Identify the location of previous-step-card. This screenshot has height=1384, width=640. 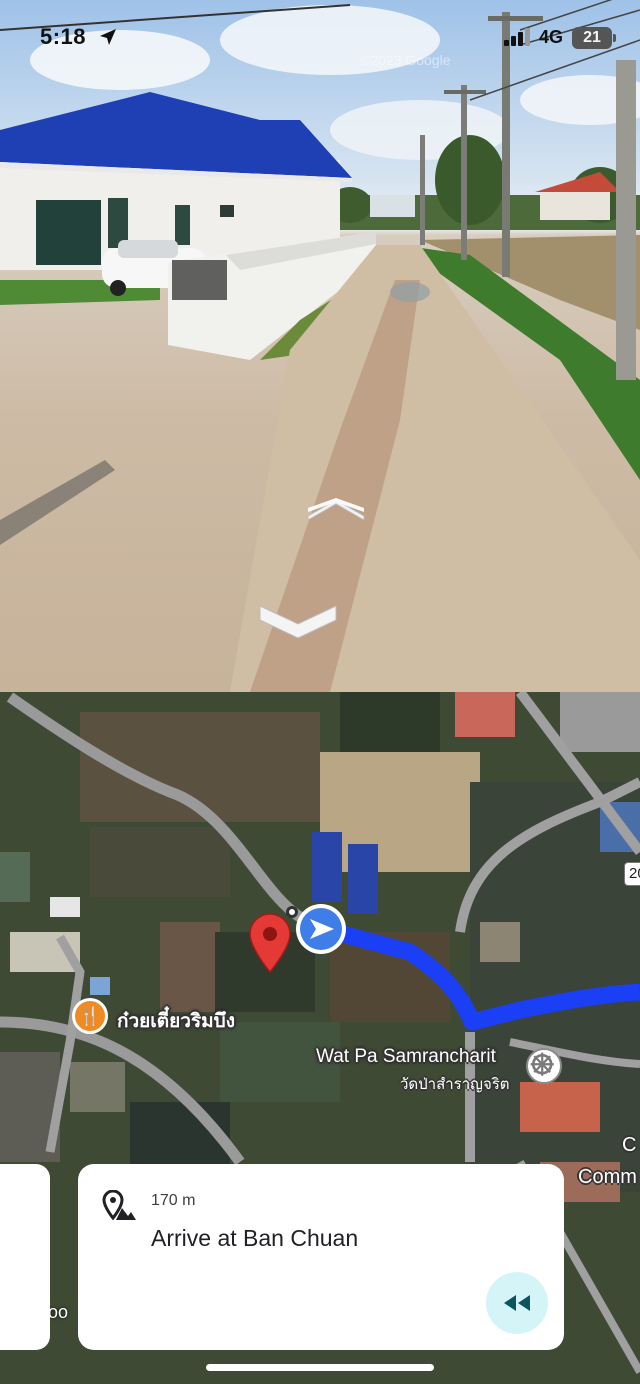
(25, 1257).